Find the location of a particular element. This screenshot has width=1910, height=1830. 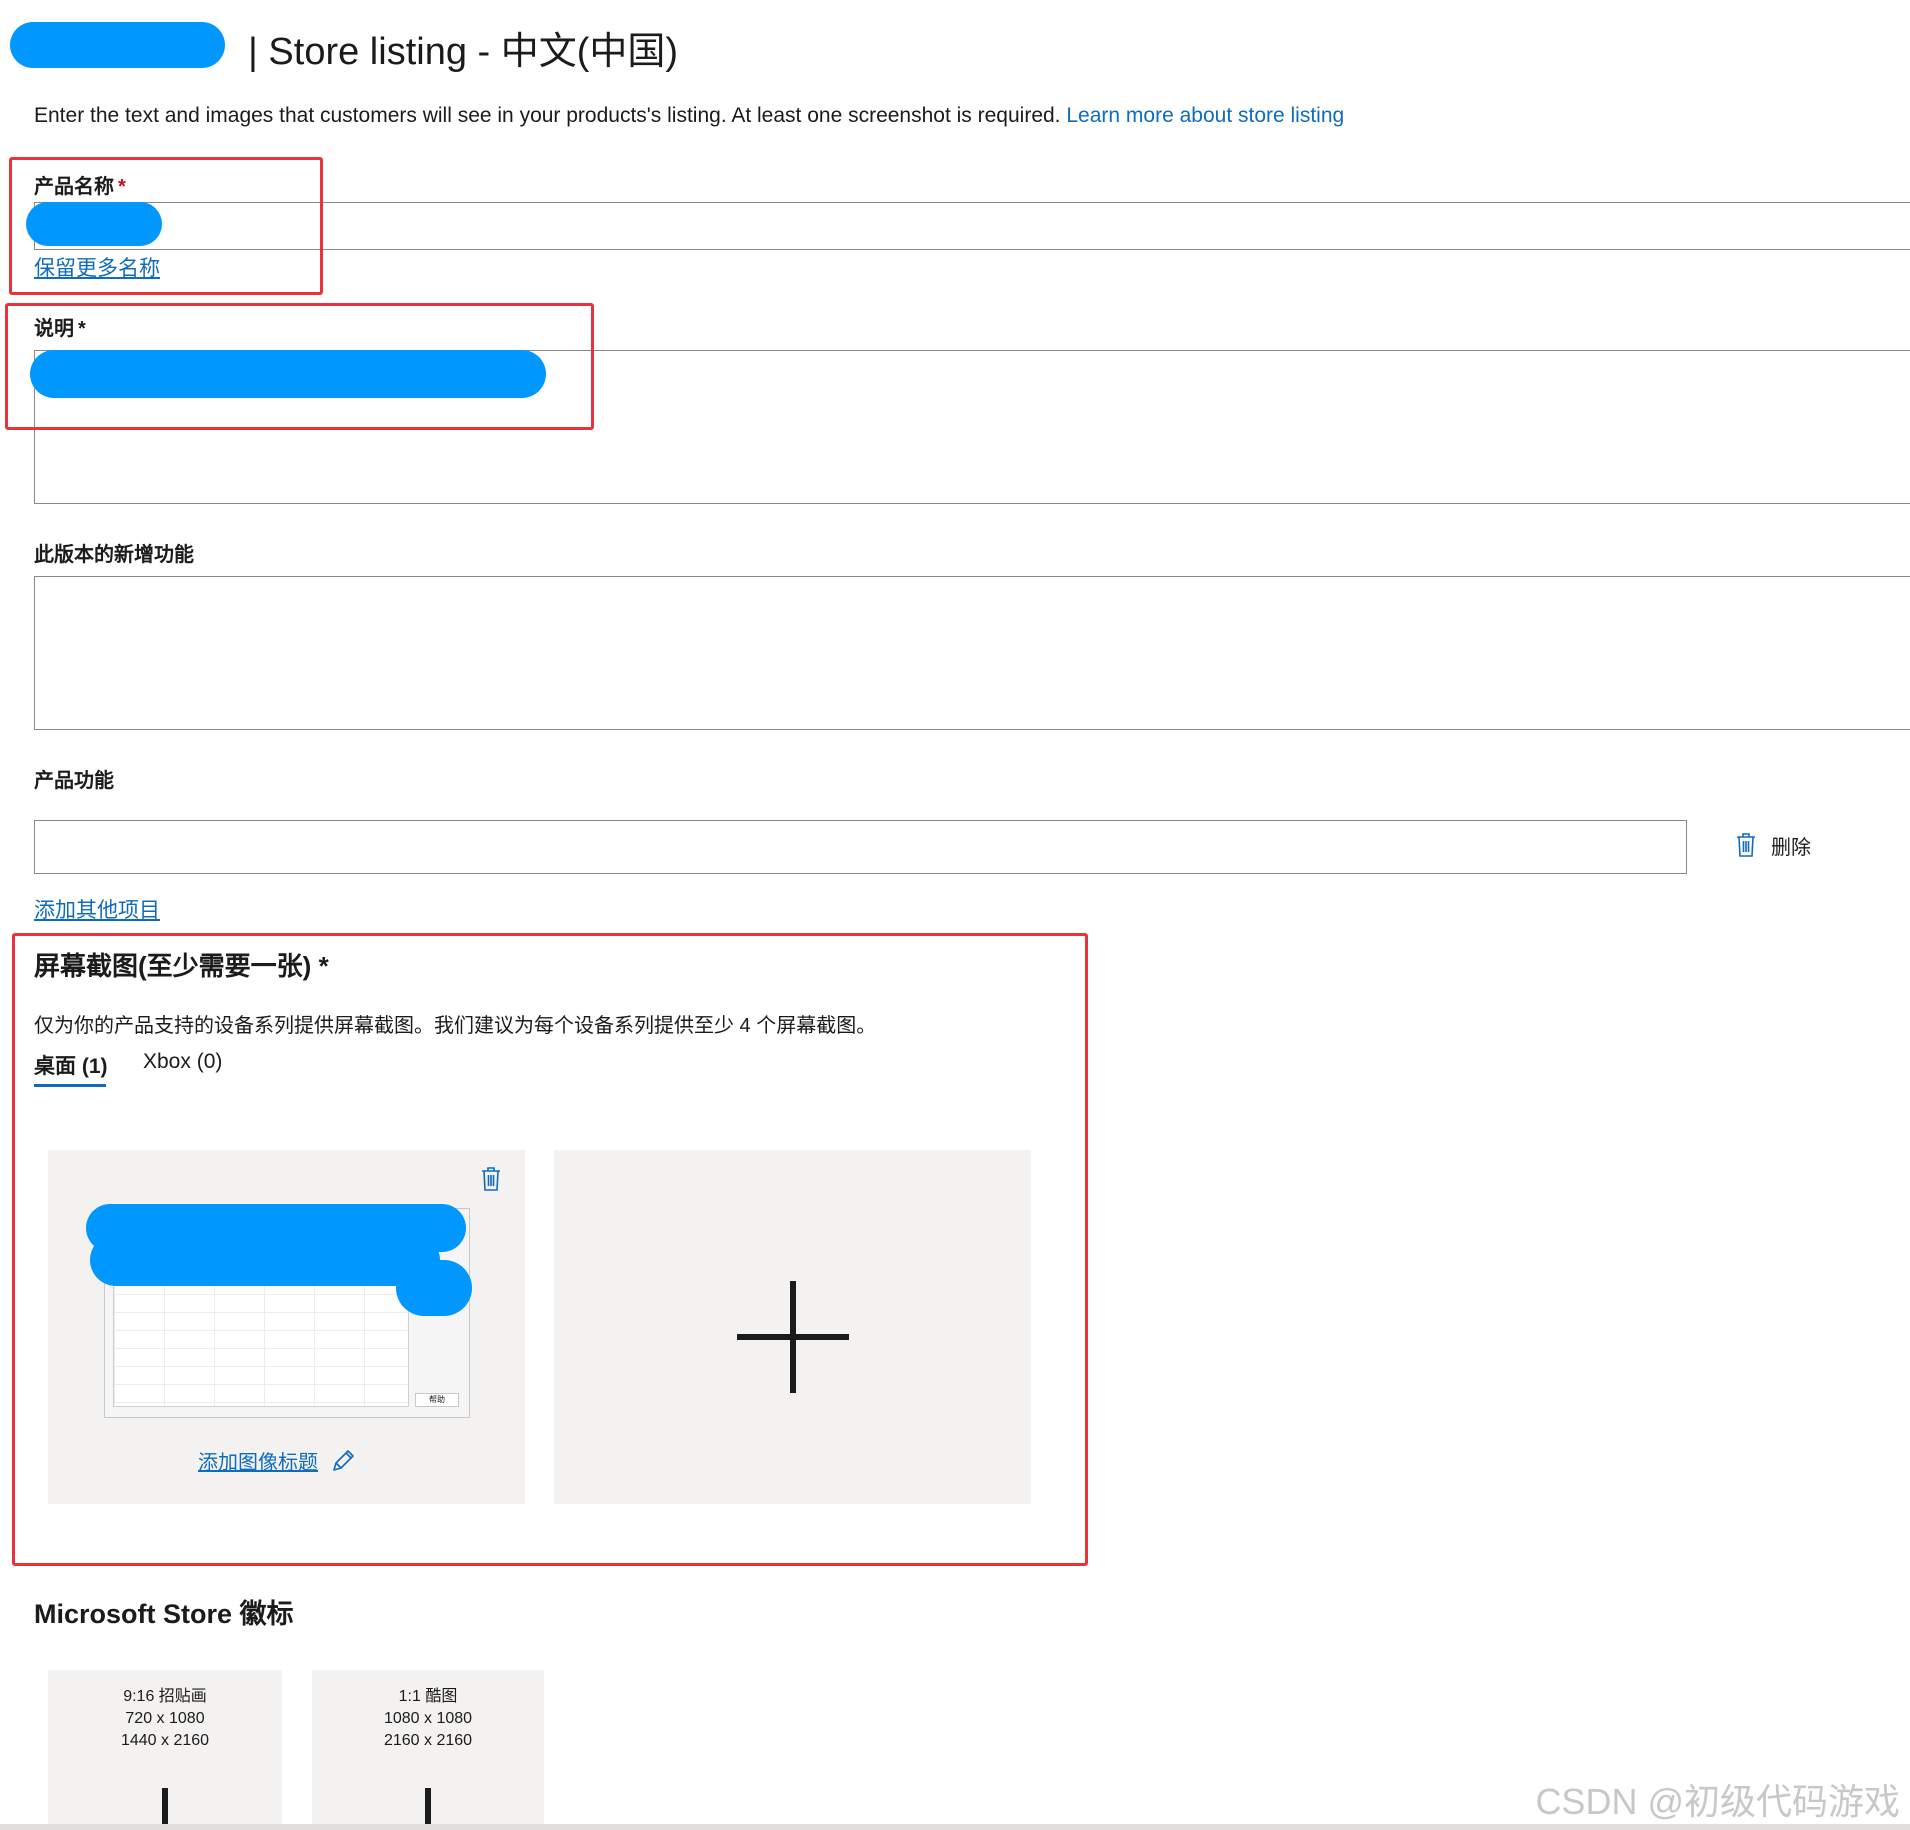

thumbnail-help-button: 帮助 is located at coordinates (437, 1400).